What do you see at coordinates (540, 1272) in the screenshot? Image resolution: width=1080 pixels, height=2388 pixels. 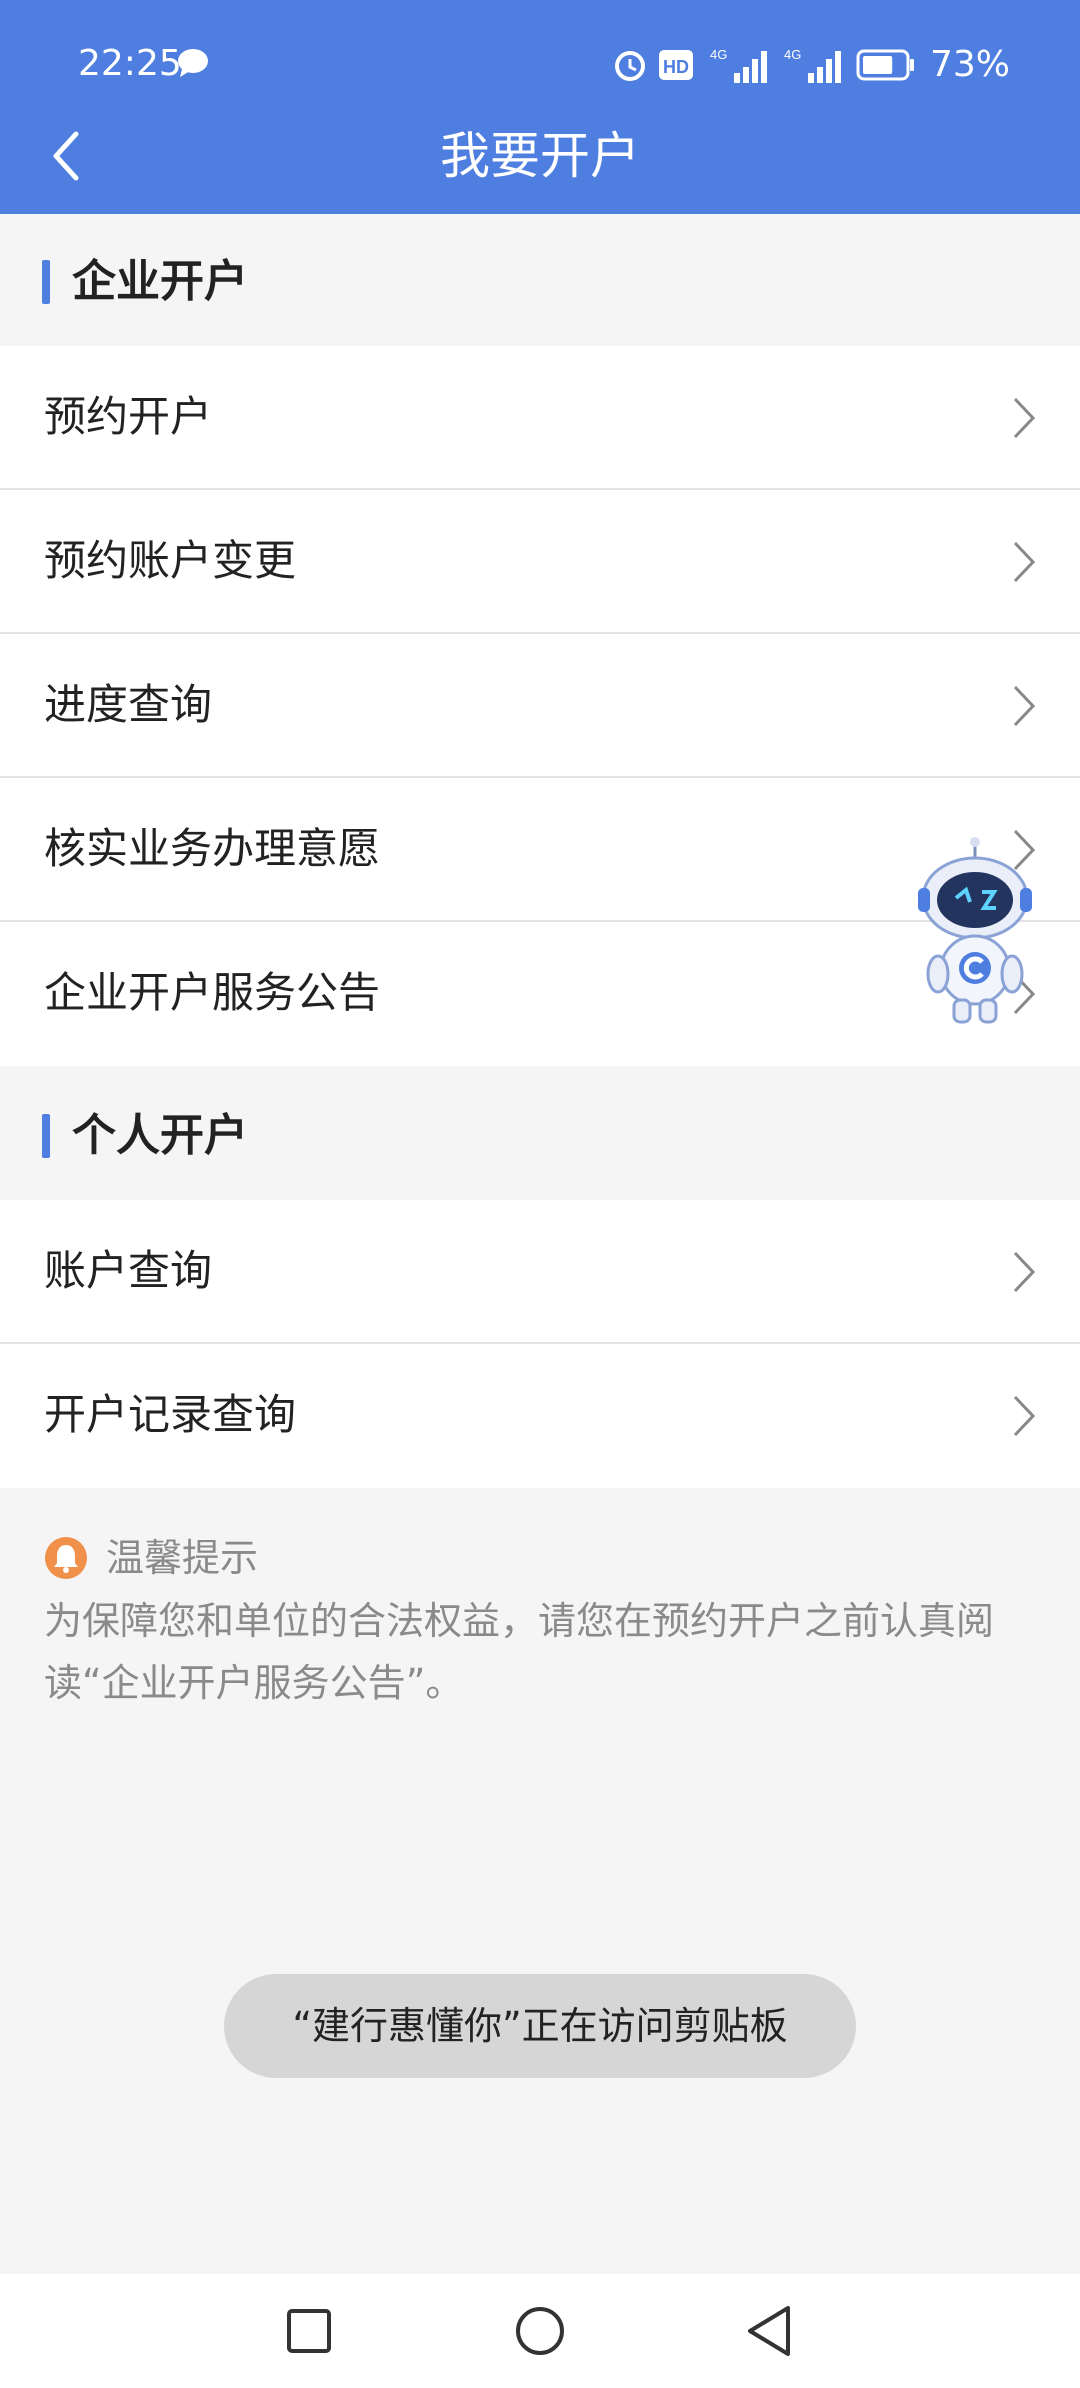 I see `menu-item-account-query: 账户查询` at bounding box center [540, 1272].